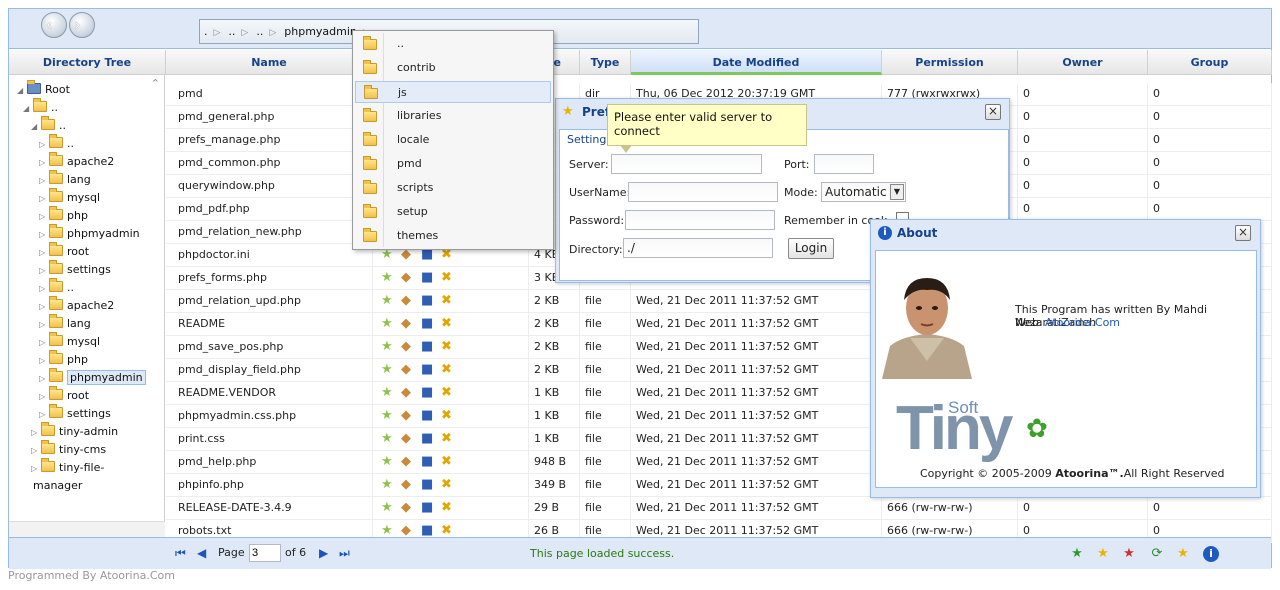 The height and width of the screenshot is (590, 1280). What do you see at coordinates (1077, 554) in the screenshot?
I see `new-file-icon: ★` at bounding box center [1077, 554].